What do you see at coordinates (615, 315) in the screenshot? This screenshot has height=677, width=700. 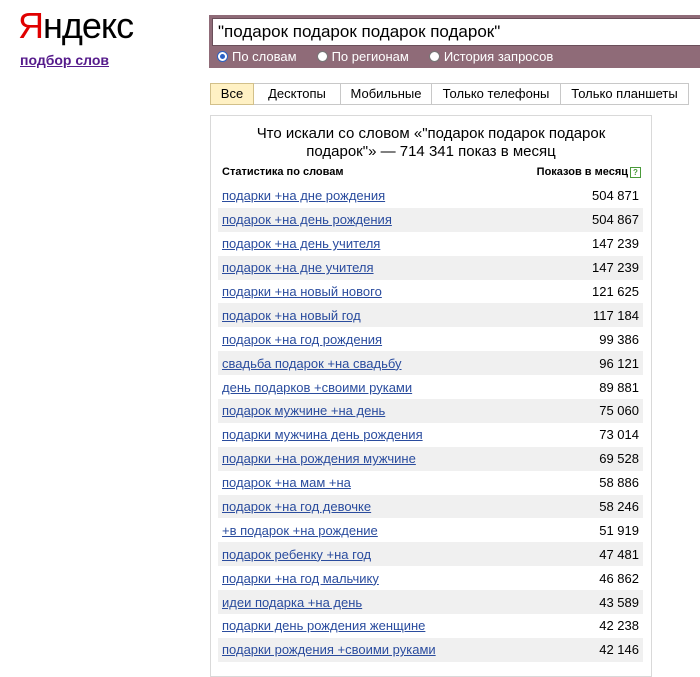 I see `impressions-count: 117 184` at bounding box center [615, 315].